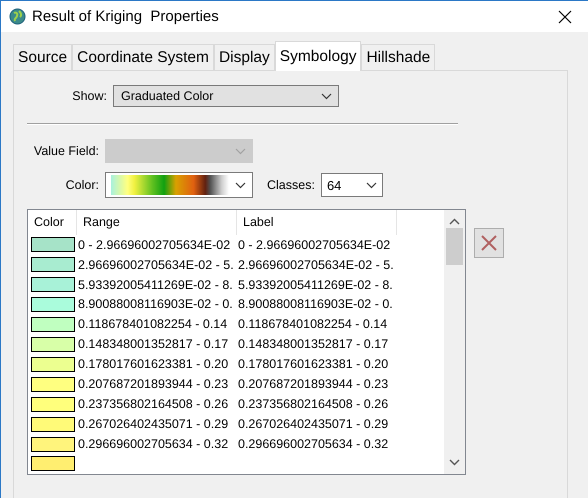 This screenshot has width=588, height=498. What do you see at coordinates (454, 246) in the screenshot?
I see `scrollbar-thumb` at bounding box center [454, 246].